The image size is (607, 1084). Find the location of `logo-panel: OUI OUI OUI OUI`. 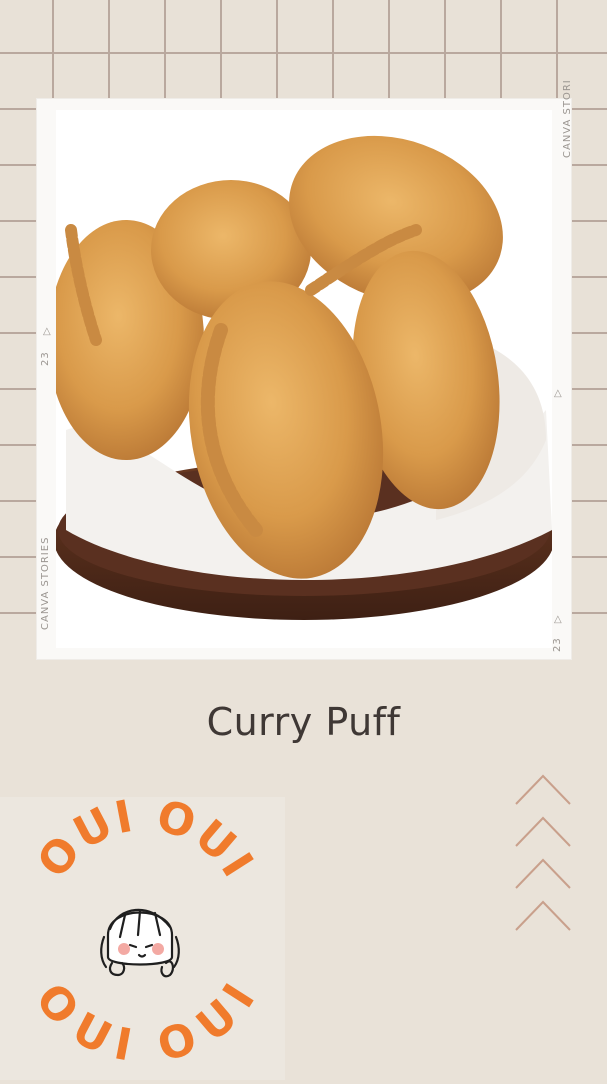

logo-panel: OUI OUI OUI OUI is located at coordinates (142, 935).